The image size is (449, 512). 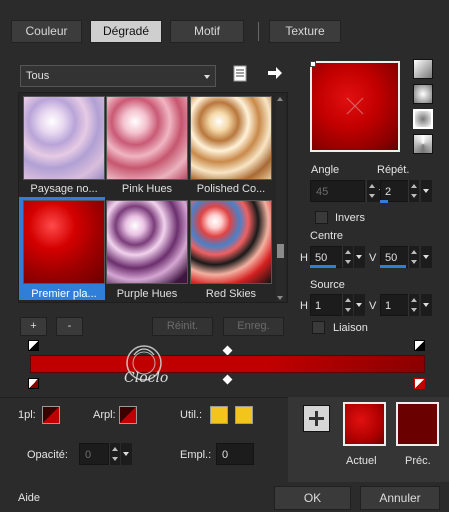 I want to click on previous-preview-swatch, so click(x=417, y=424).